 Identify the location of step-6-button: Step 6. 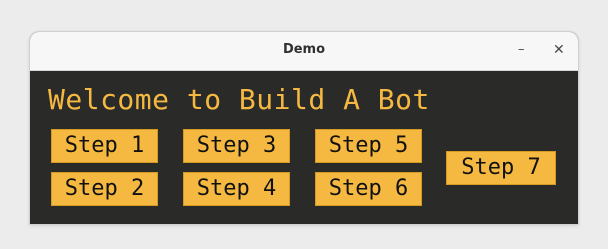
(368, 189).